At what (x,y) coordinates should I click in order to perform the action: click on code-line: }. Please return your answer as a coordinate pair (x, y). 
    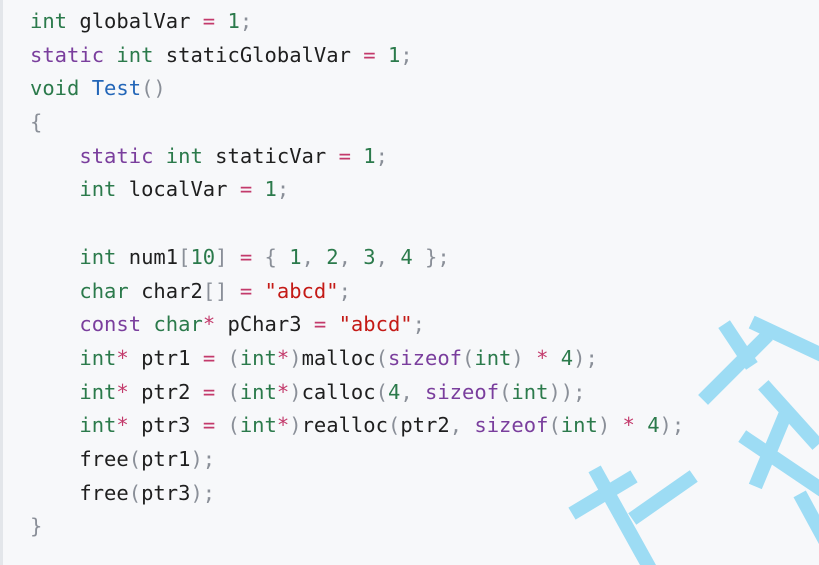
    Looking at the image, I should click on (357, 527).